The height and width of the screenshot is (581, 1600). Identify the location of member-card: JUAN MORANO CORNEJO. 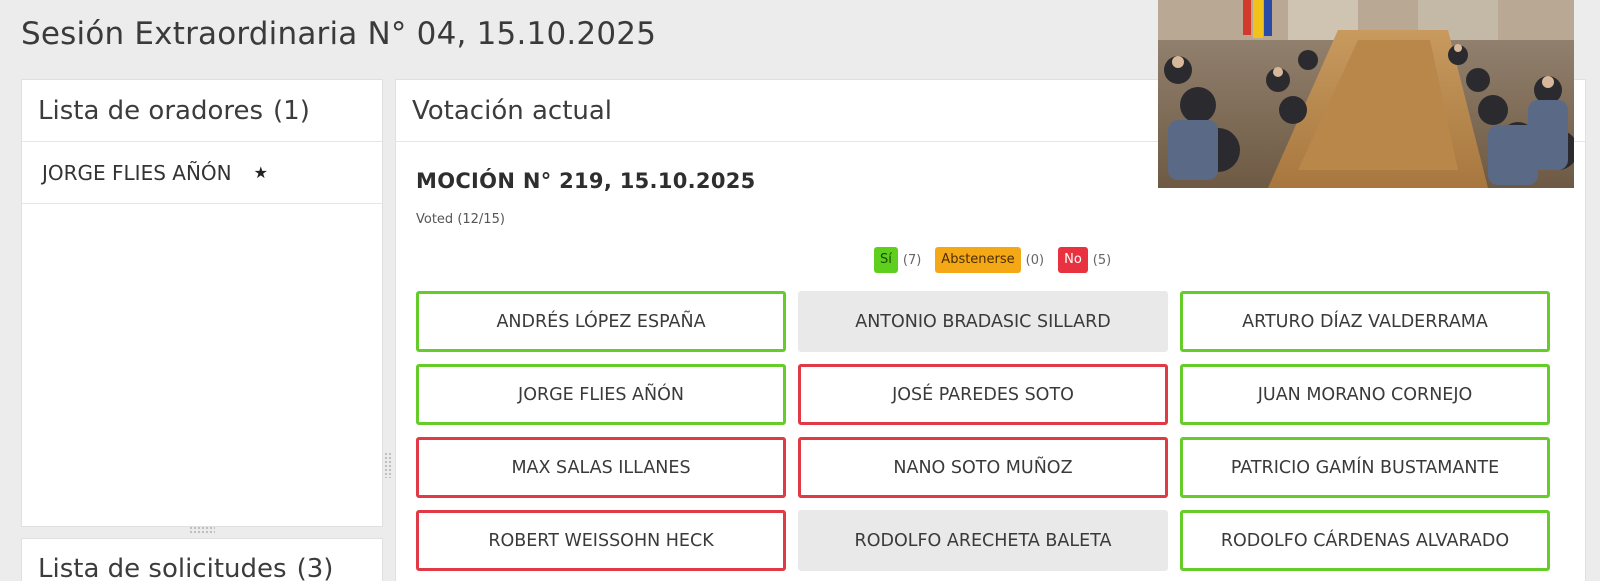
(1365, 394).